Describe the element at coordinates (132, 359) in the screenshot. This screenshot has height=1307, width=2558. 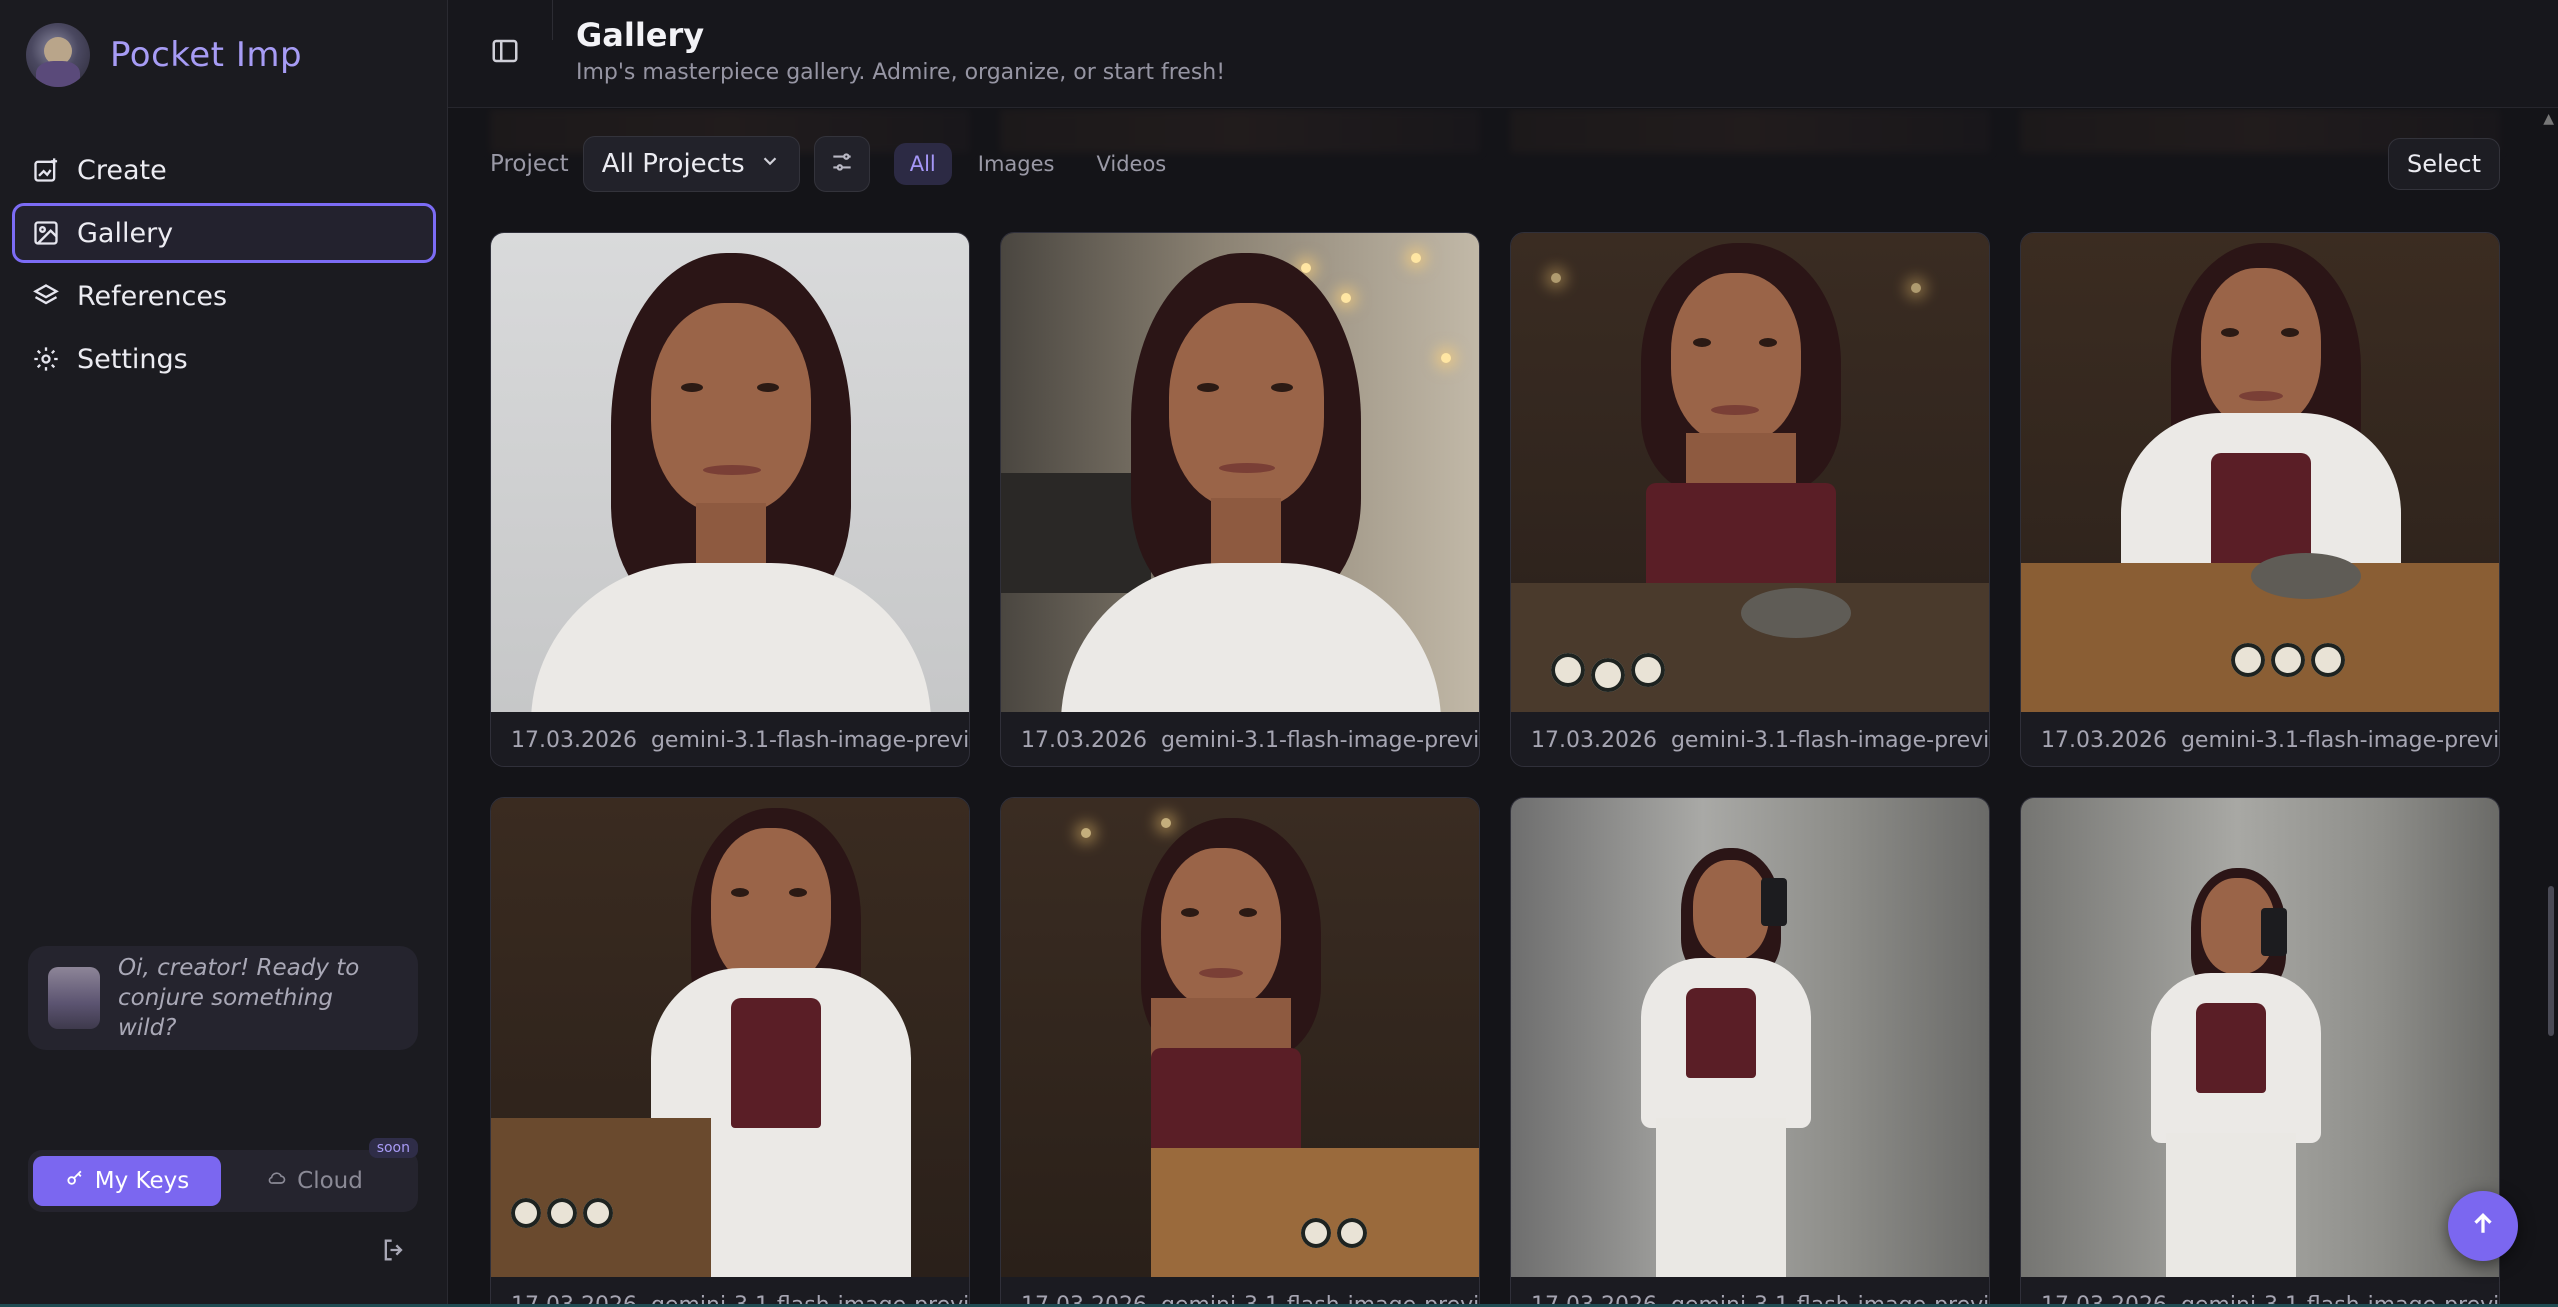
I see `sidebar-item-label: Settings` at that location.